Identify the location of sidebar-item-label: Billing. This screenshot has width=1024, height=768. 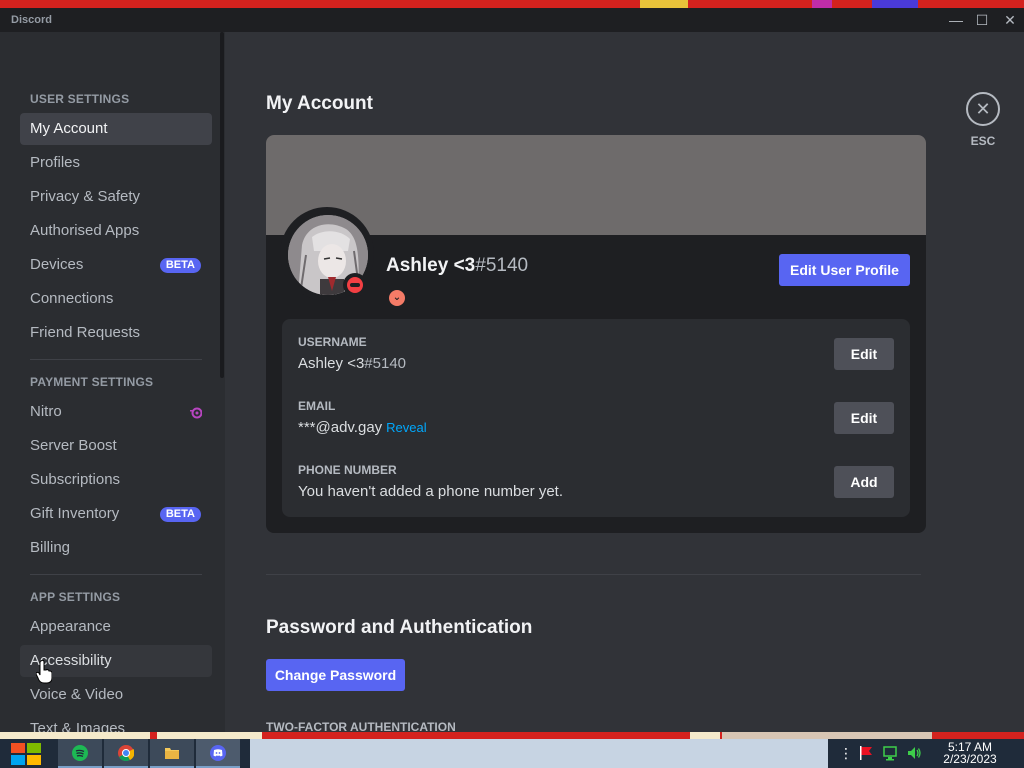
(50, 547).